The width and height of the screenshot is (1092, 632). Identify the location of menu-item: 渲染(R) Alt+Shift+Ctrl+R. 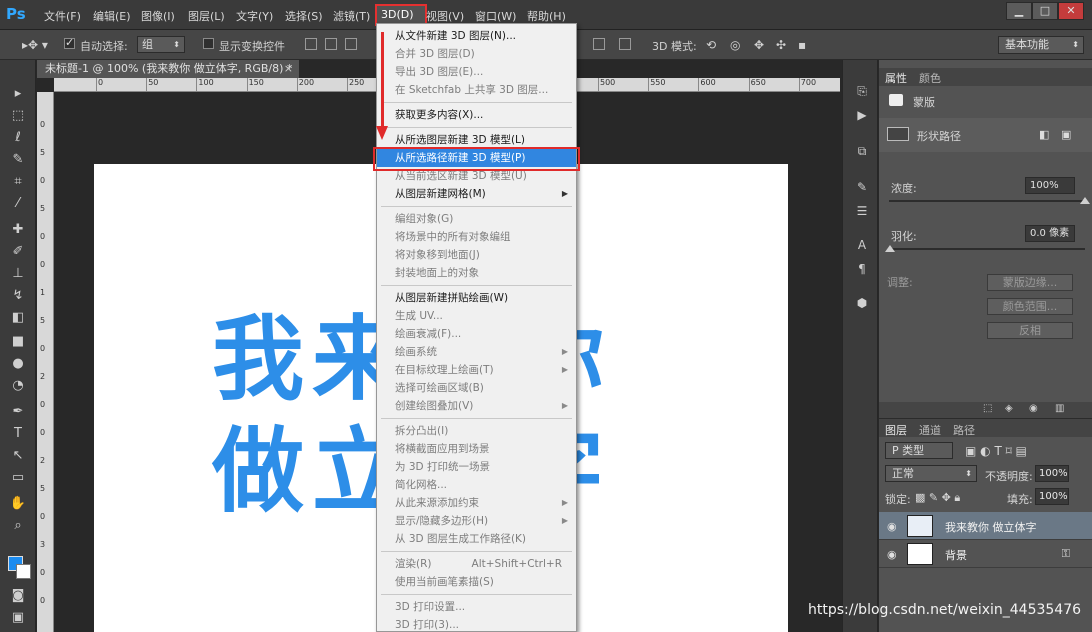
(476, 564).